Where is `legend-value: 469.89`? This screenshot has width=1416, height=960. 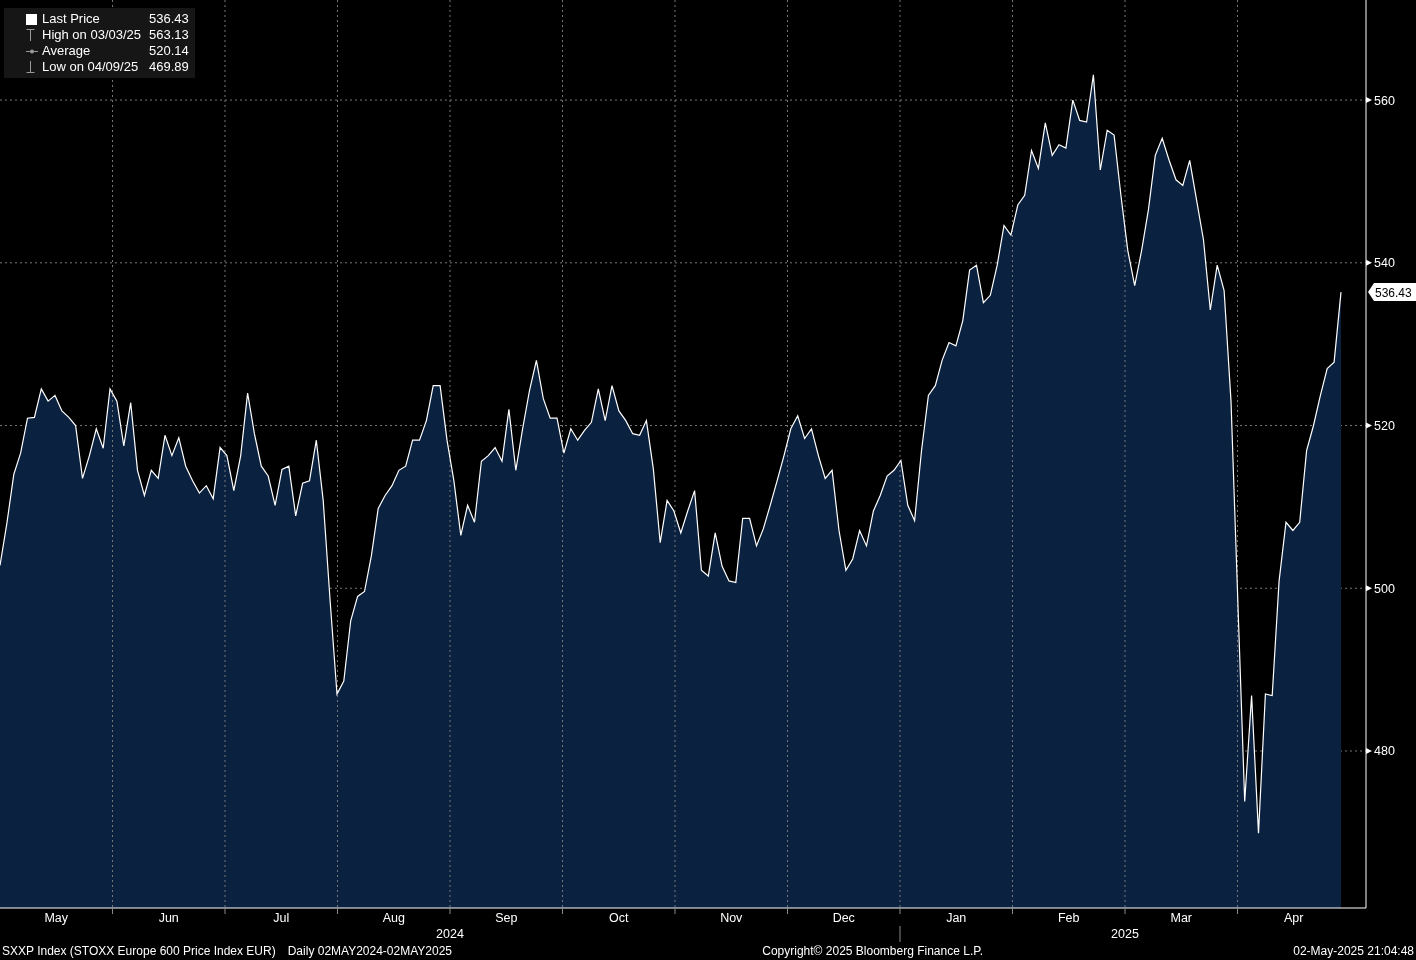
legend-value: 469.89 is located at coordinates (169, 67).